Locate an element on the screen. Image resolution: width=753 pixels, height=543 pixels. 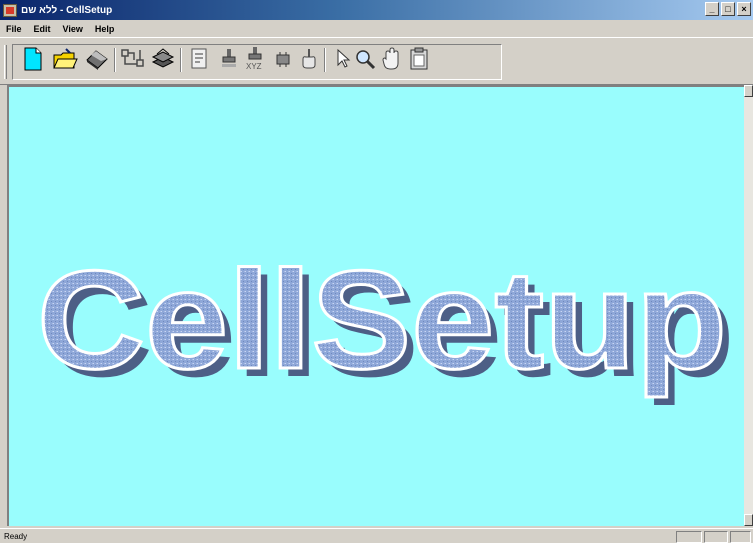
window-title: ללא שם - CellSetup is located at coordinates (67, 10).